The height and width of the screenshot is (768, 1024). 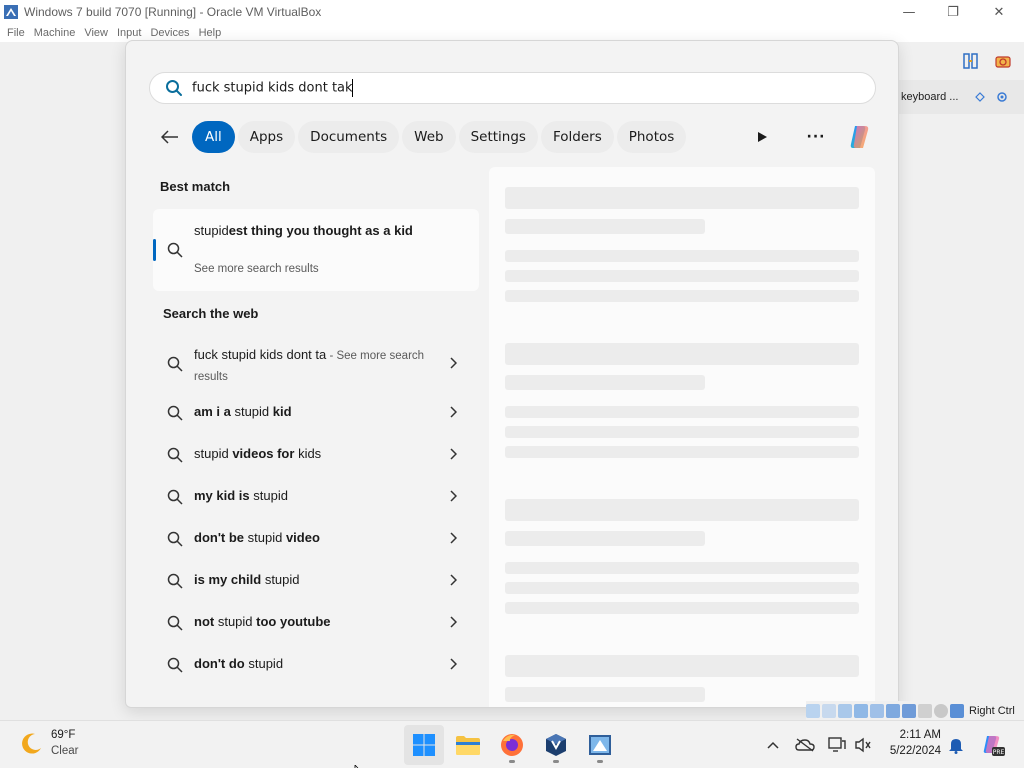 What do you see at coordinates (512, 745) in the screenshot?
I see `firefox-button` at bounding box center [512, 745].